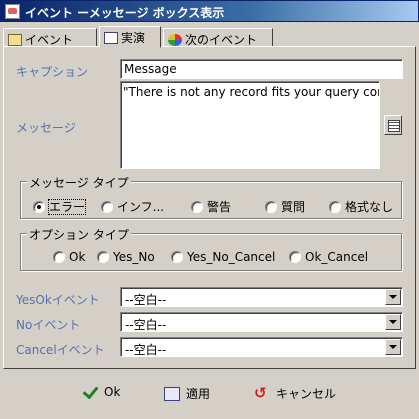  Describe the element at coordinates (52, 72) in the screenshot. I see `caption-label: キャプション` at that location.